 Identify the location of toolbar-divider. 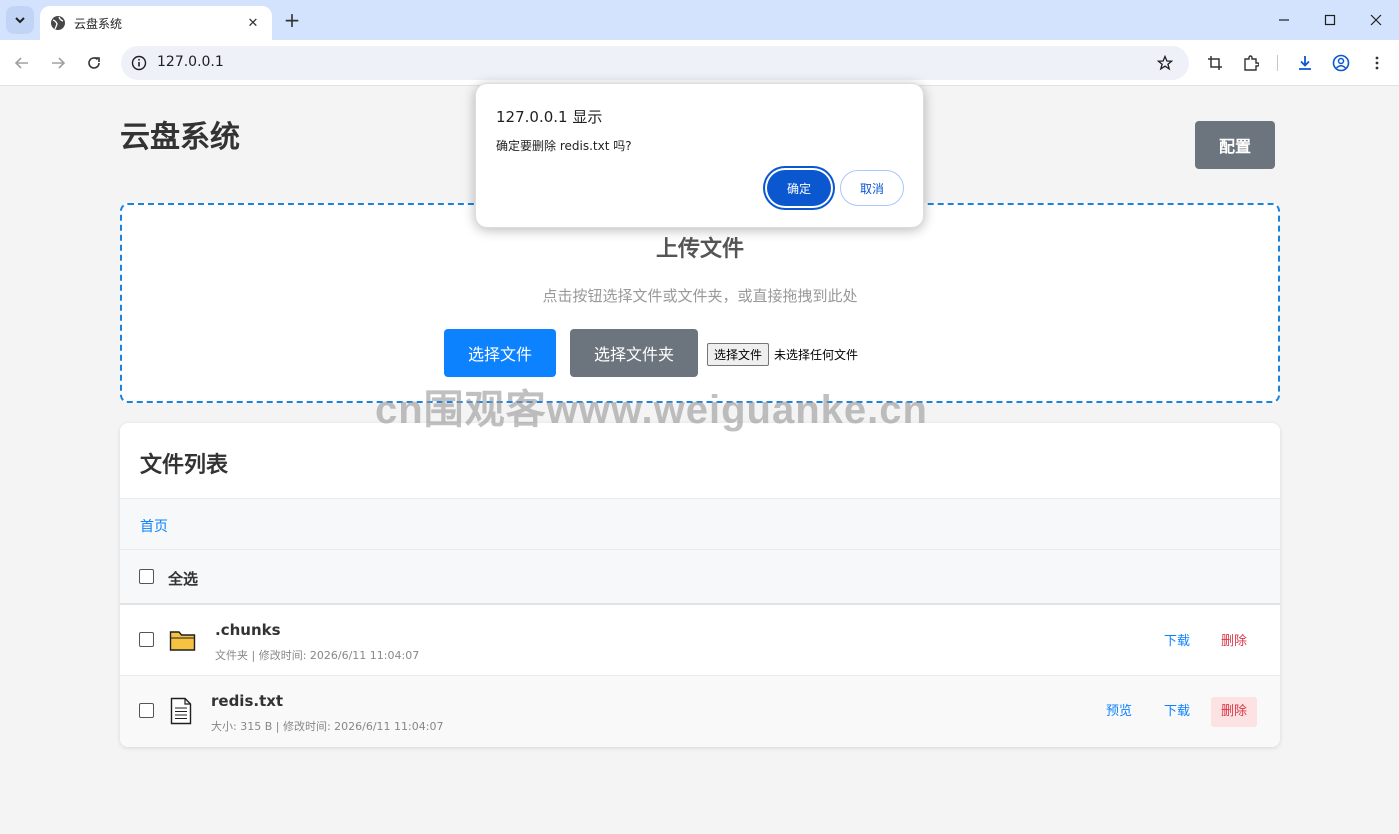
(1277, 63).